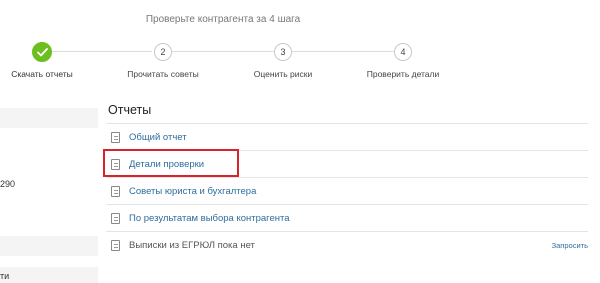 The height and width of the screenshot is (283, 600). What do you see at coordinates (570, 245) in the screenshot?
I see `request-link: Запросить` at bounding box center [570, 245].